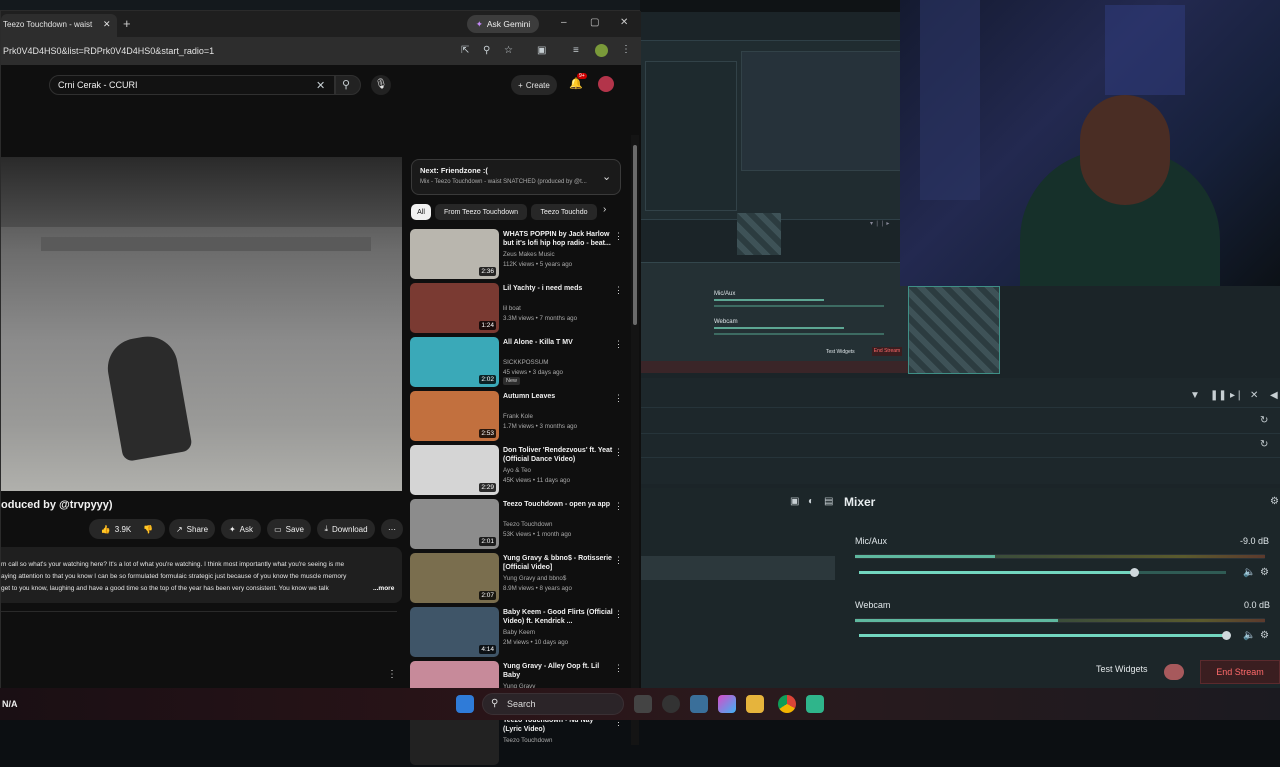  I want to click on channel-name: lil boat, so click(512, 308).